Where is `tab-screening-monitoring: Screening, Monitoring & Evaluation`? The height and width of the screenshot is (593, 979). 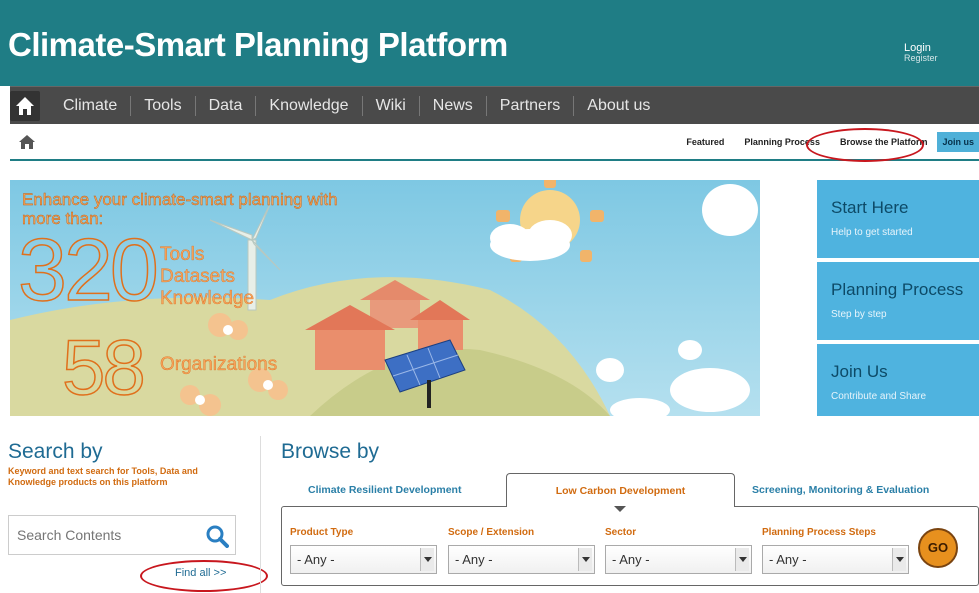 tab-screening-monitoring: Screening, Monitoring & Evaluation is located at coordinates (840, 490).